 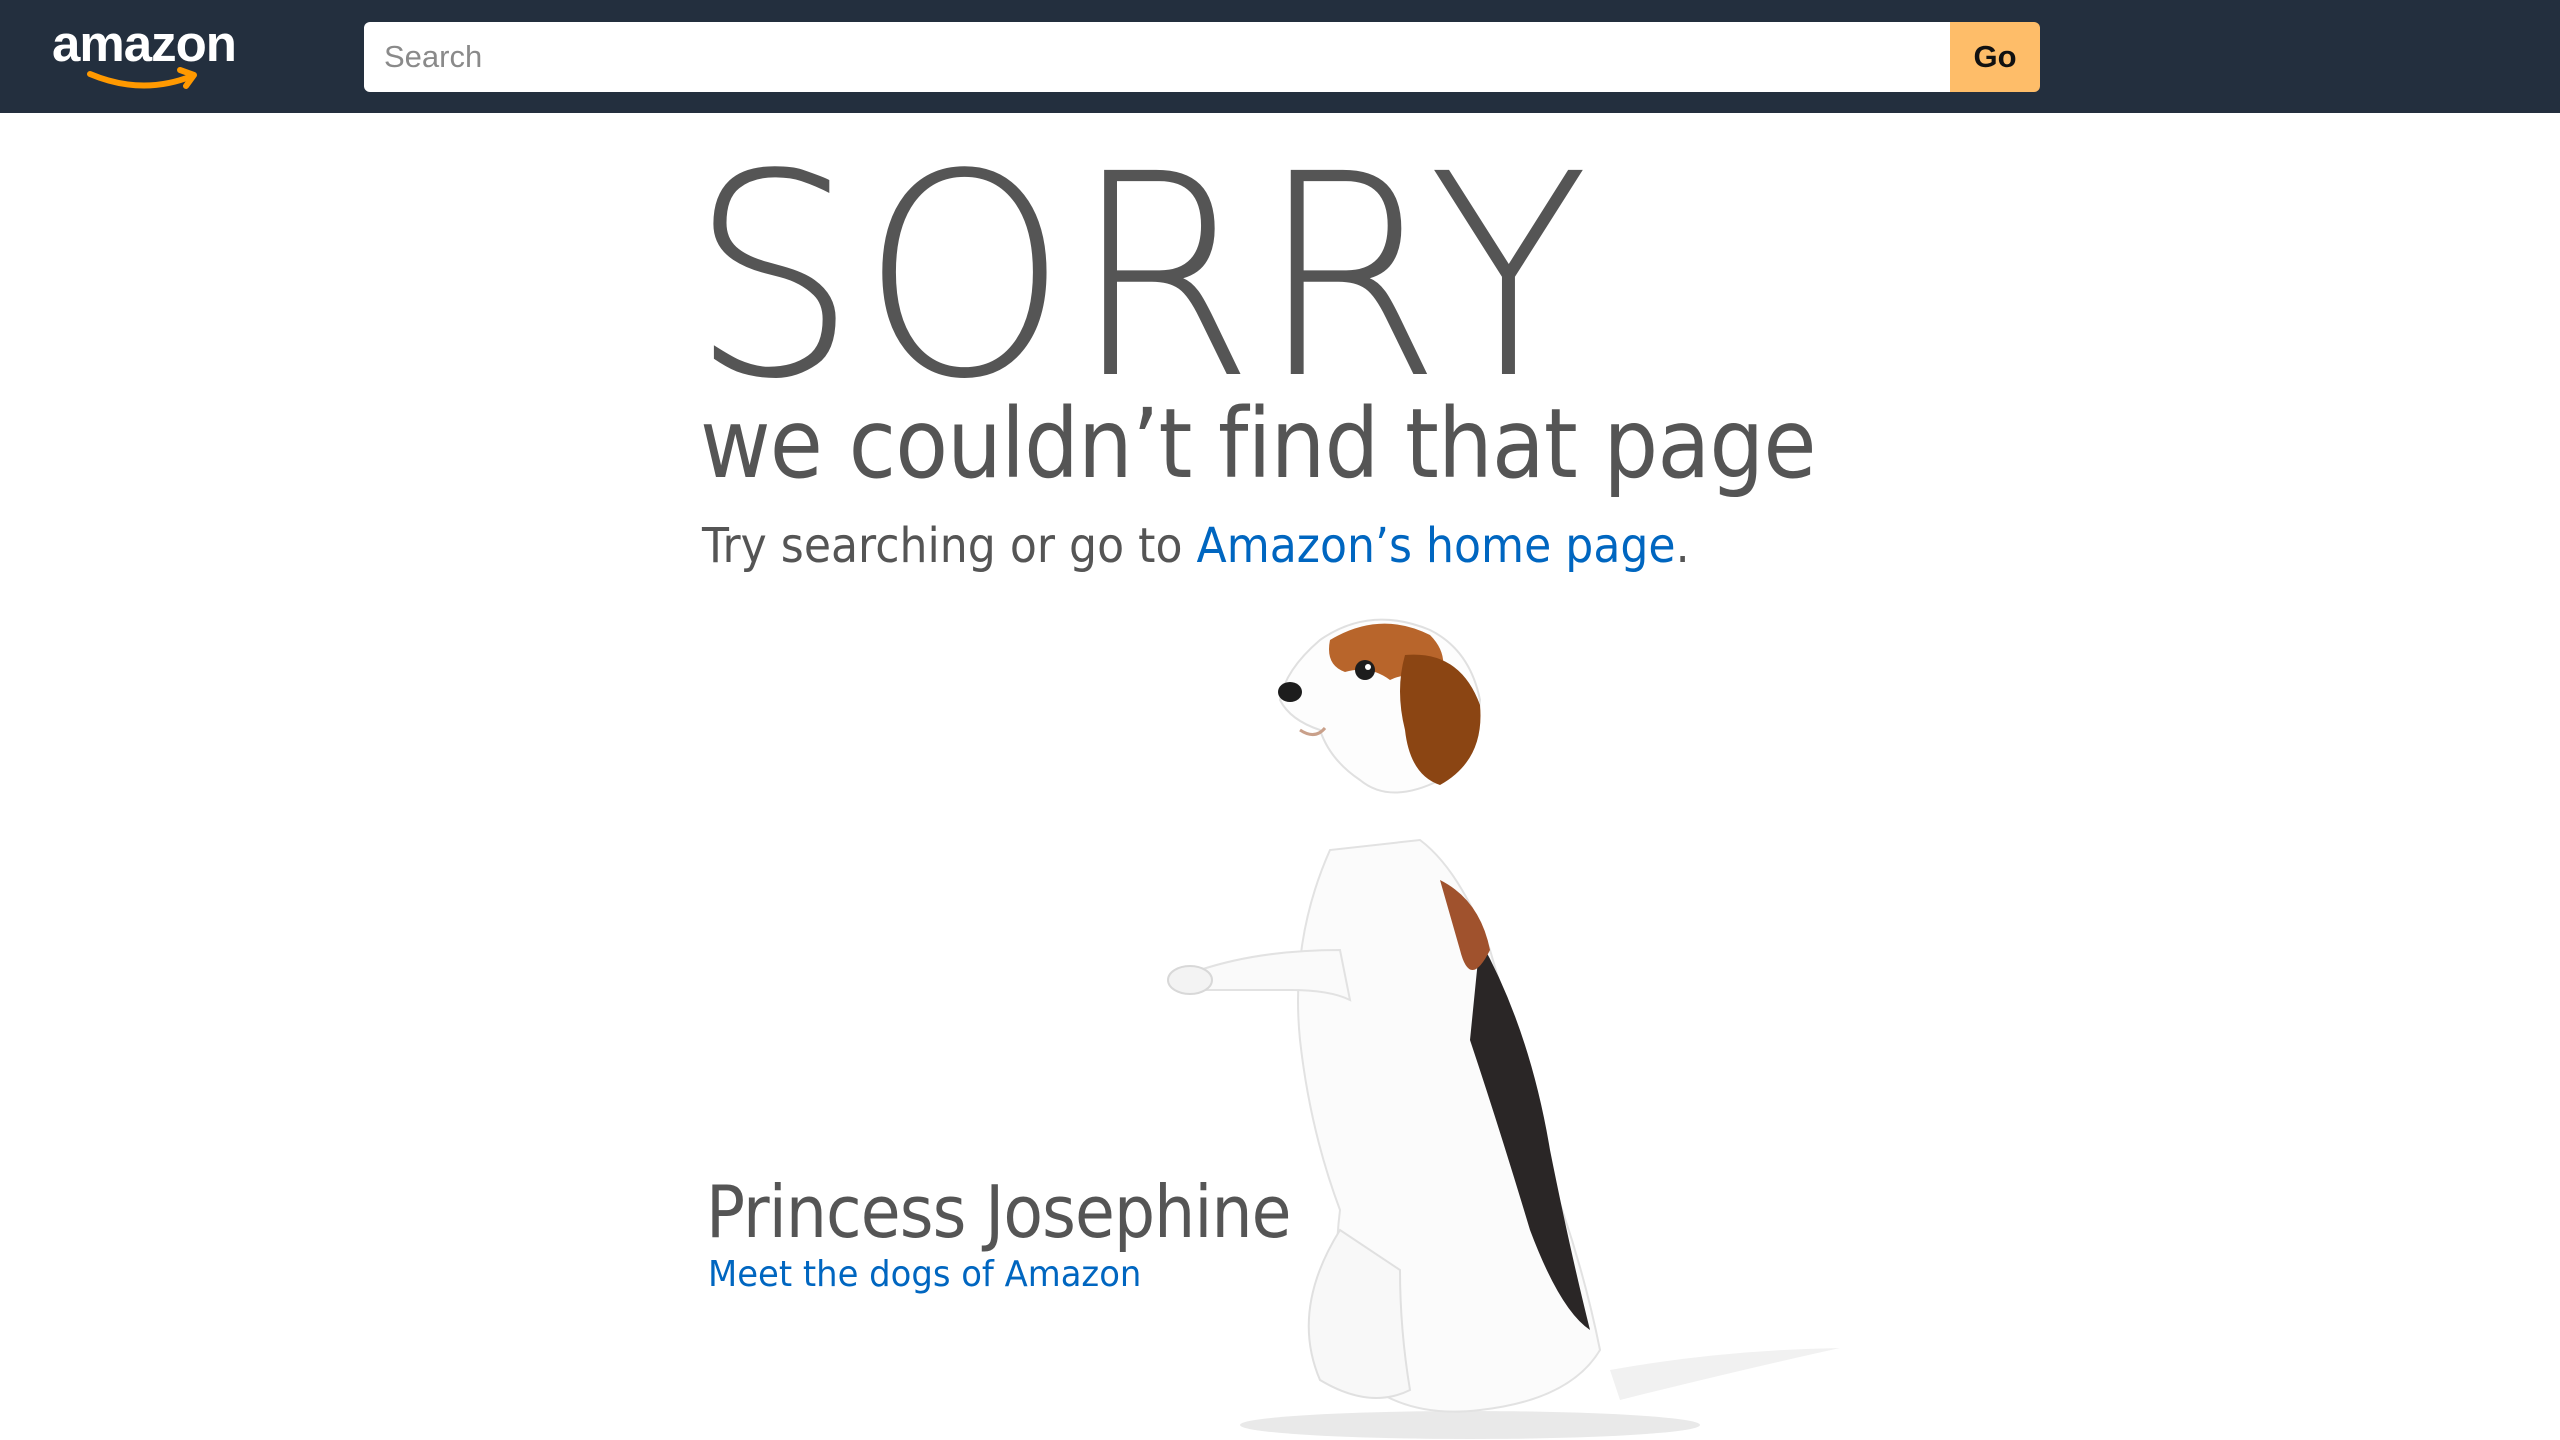 I want to click on amazon-logo: amazon, so click(x=152, y=54).